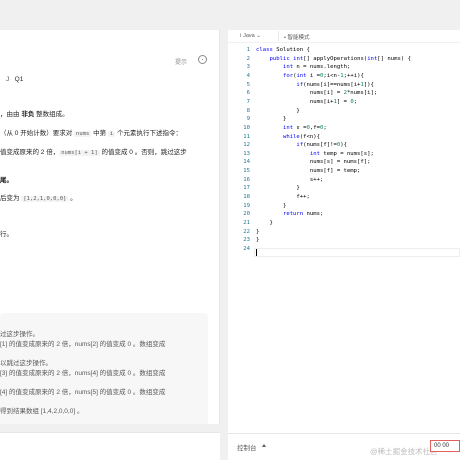  What do you see at coordinates (344, 214) in the screenshot?
I see `code-line: 20 return nums;` at bounding box center [344, 214].